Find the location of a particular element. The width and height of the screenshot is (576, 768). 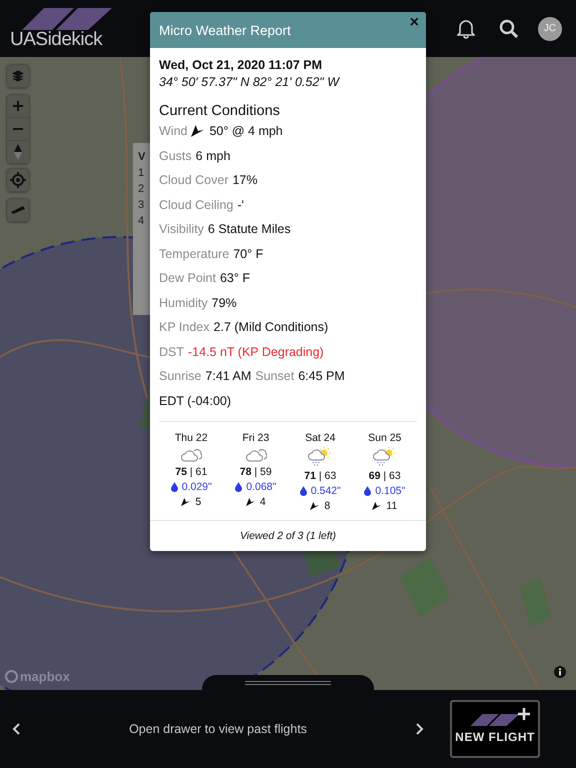

forecast-temps: 71 | 63 is located at coordinates (320, 476).